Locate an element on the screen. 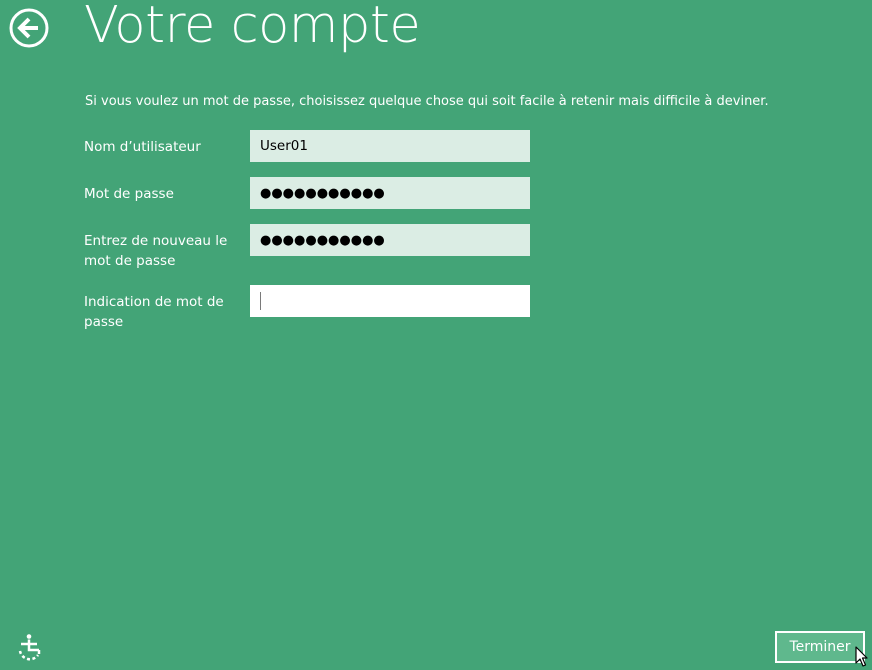  confirm-password-label: Entrez de nouveau le mot de passe is located at coordinates (156, 251).